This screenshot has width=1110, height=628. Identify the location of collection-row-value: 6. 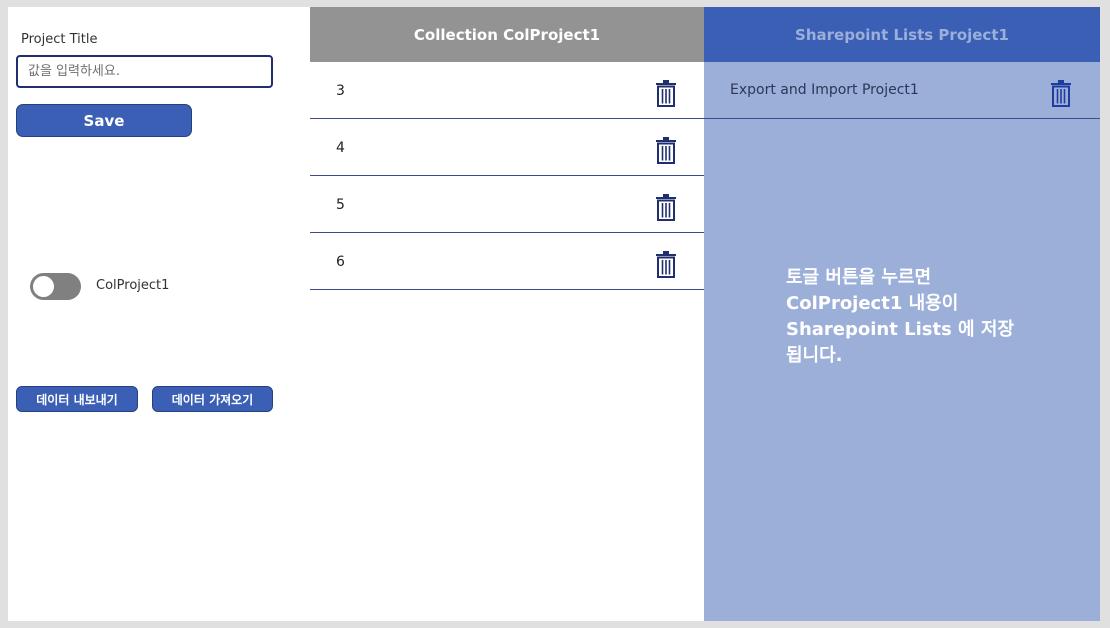
(340, 262).